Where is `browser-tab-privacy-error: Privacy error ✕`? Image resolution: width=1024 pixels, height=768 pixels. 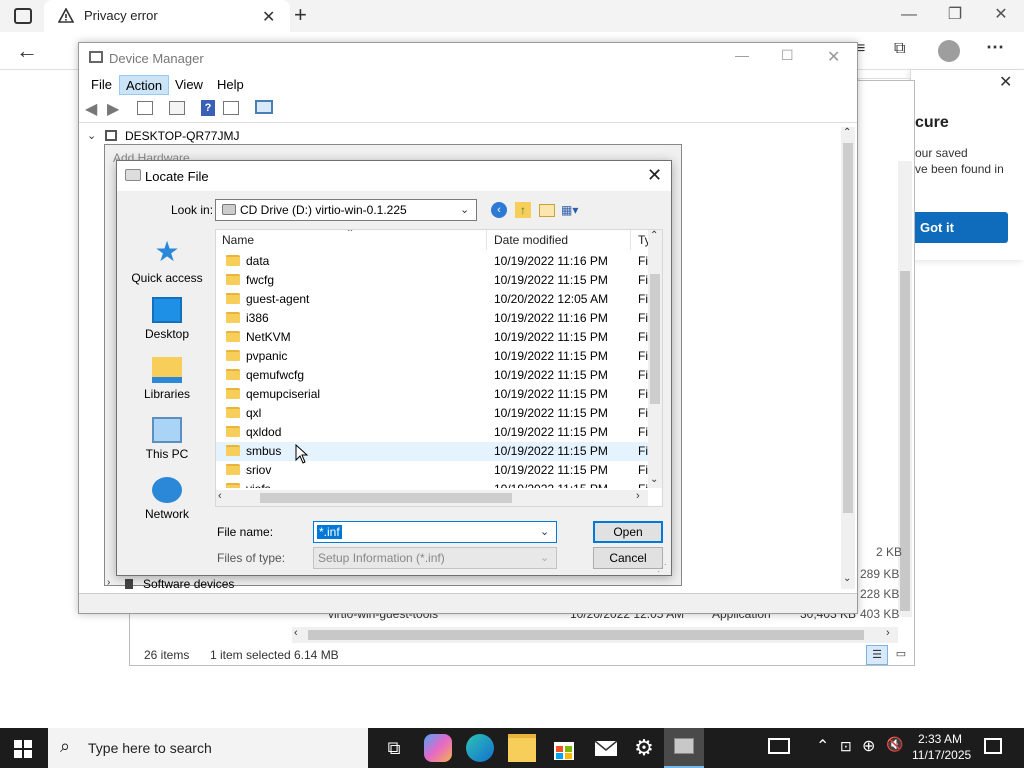 browser-tab-privacy-error: Privacy error ✕ is located at coordinates (167, 16).